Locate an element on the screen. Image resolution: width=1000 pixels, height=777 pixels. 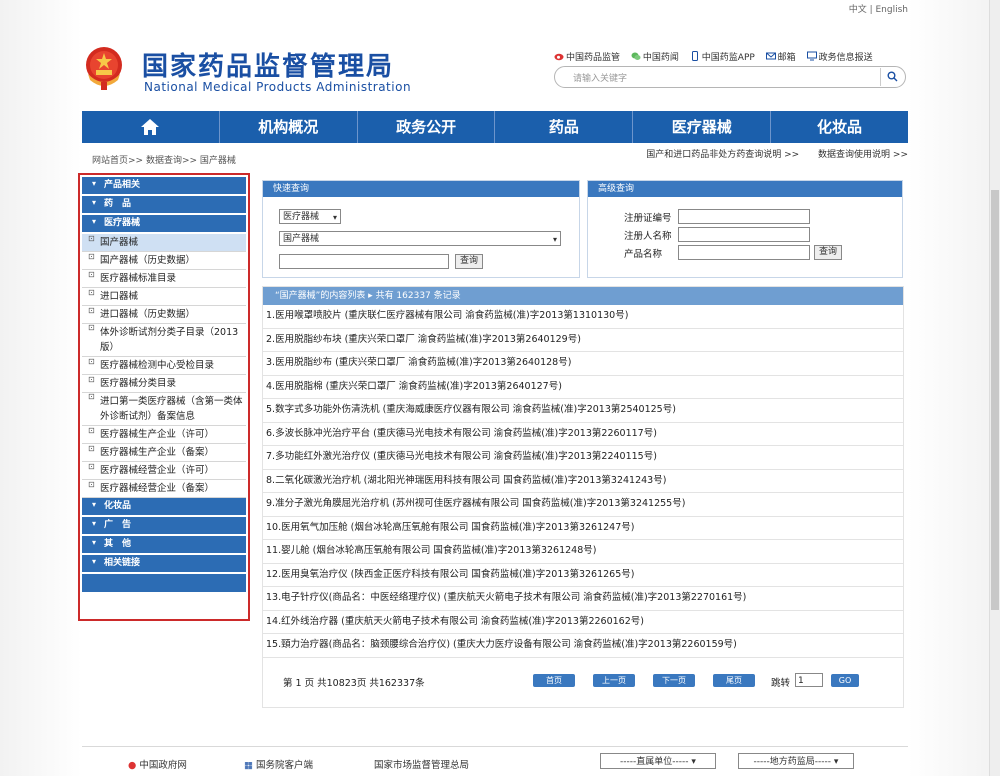
sidebar-item-imported-history: ⊡ 进口器械（历史数据） is located at coordinates (164, 315).